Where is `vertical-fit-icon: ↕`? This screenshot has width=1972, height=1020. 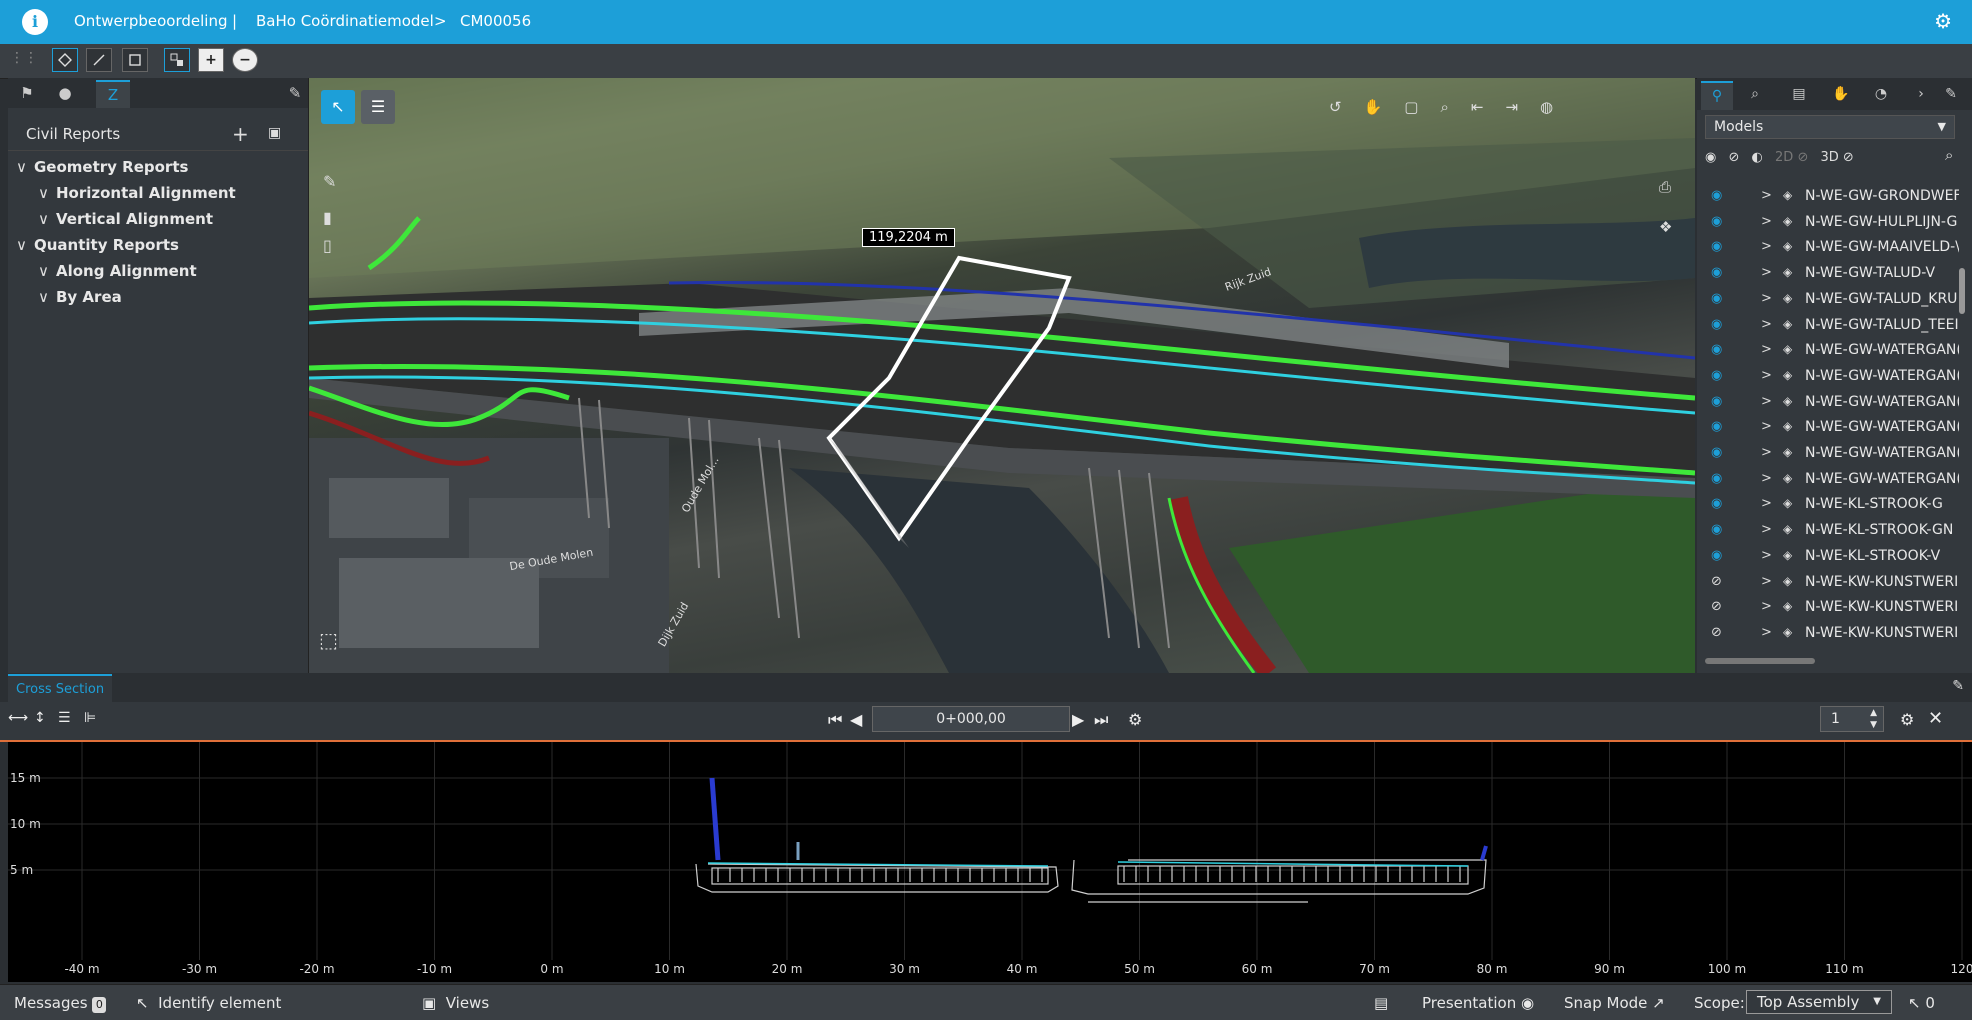 vertical-fit-icon: ↕ is located at coordinates (40, 718).